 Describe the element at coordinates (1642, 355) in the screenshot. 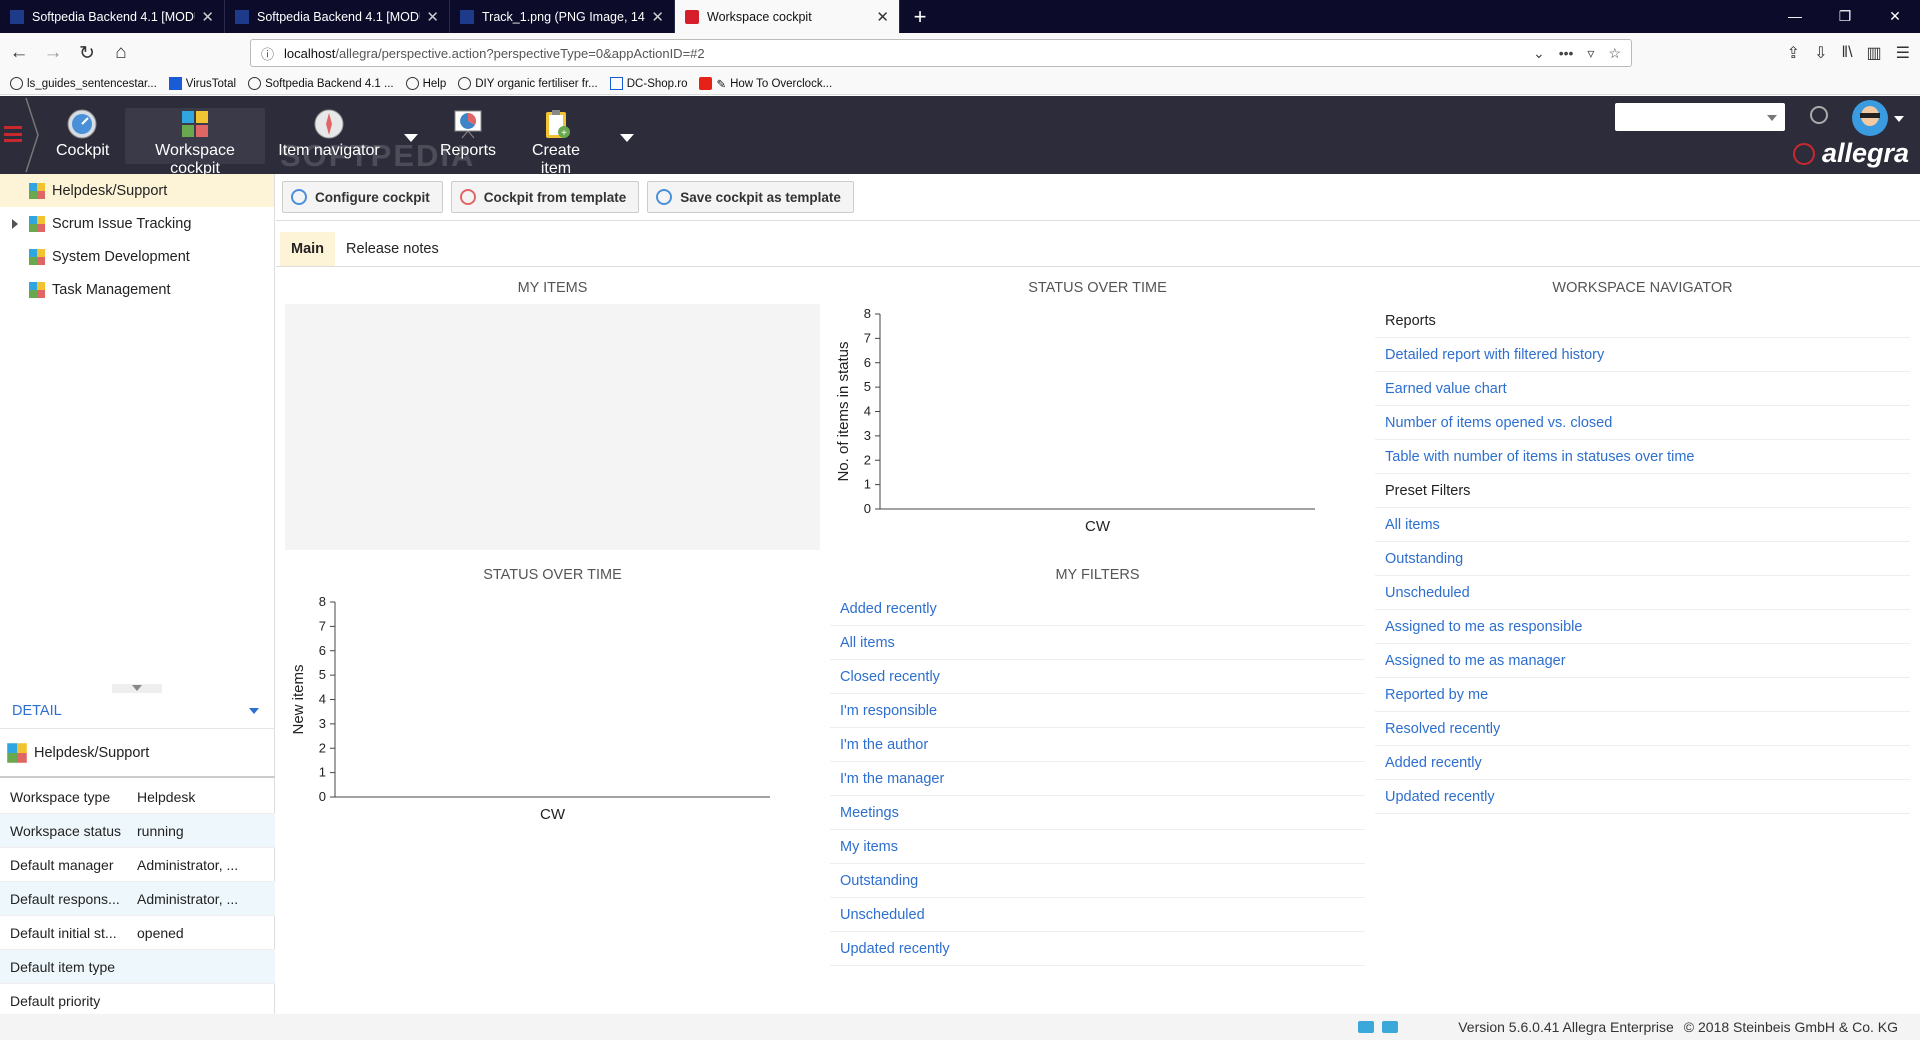

I see `report-link: Detailed report with filtered history` at that location.